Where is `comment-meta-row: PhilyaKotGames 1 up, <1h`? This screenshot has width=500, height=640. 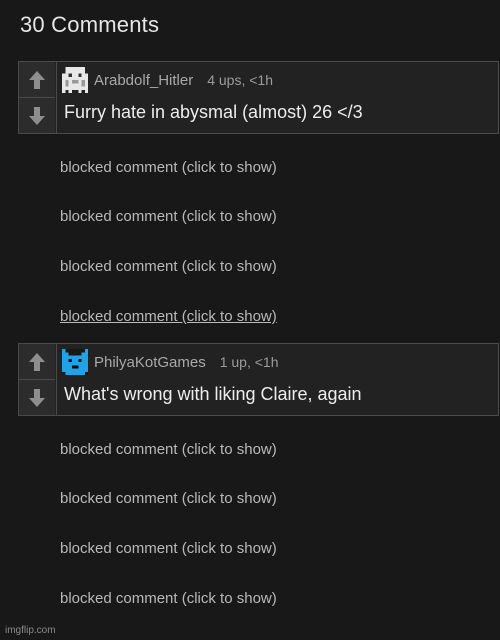
comment-meta-row: PhilyaKotGames 1 up, <1h is located at coordinates (170, 362).